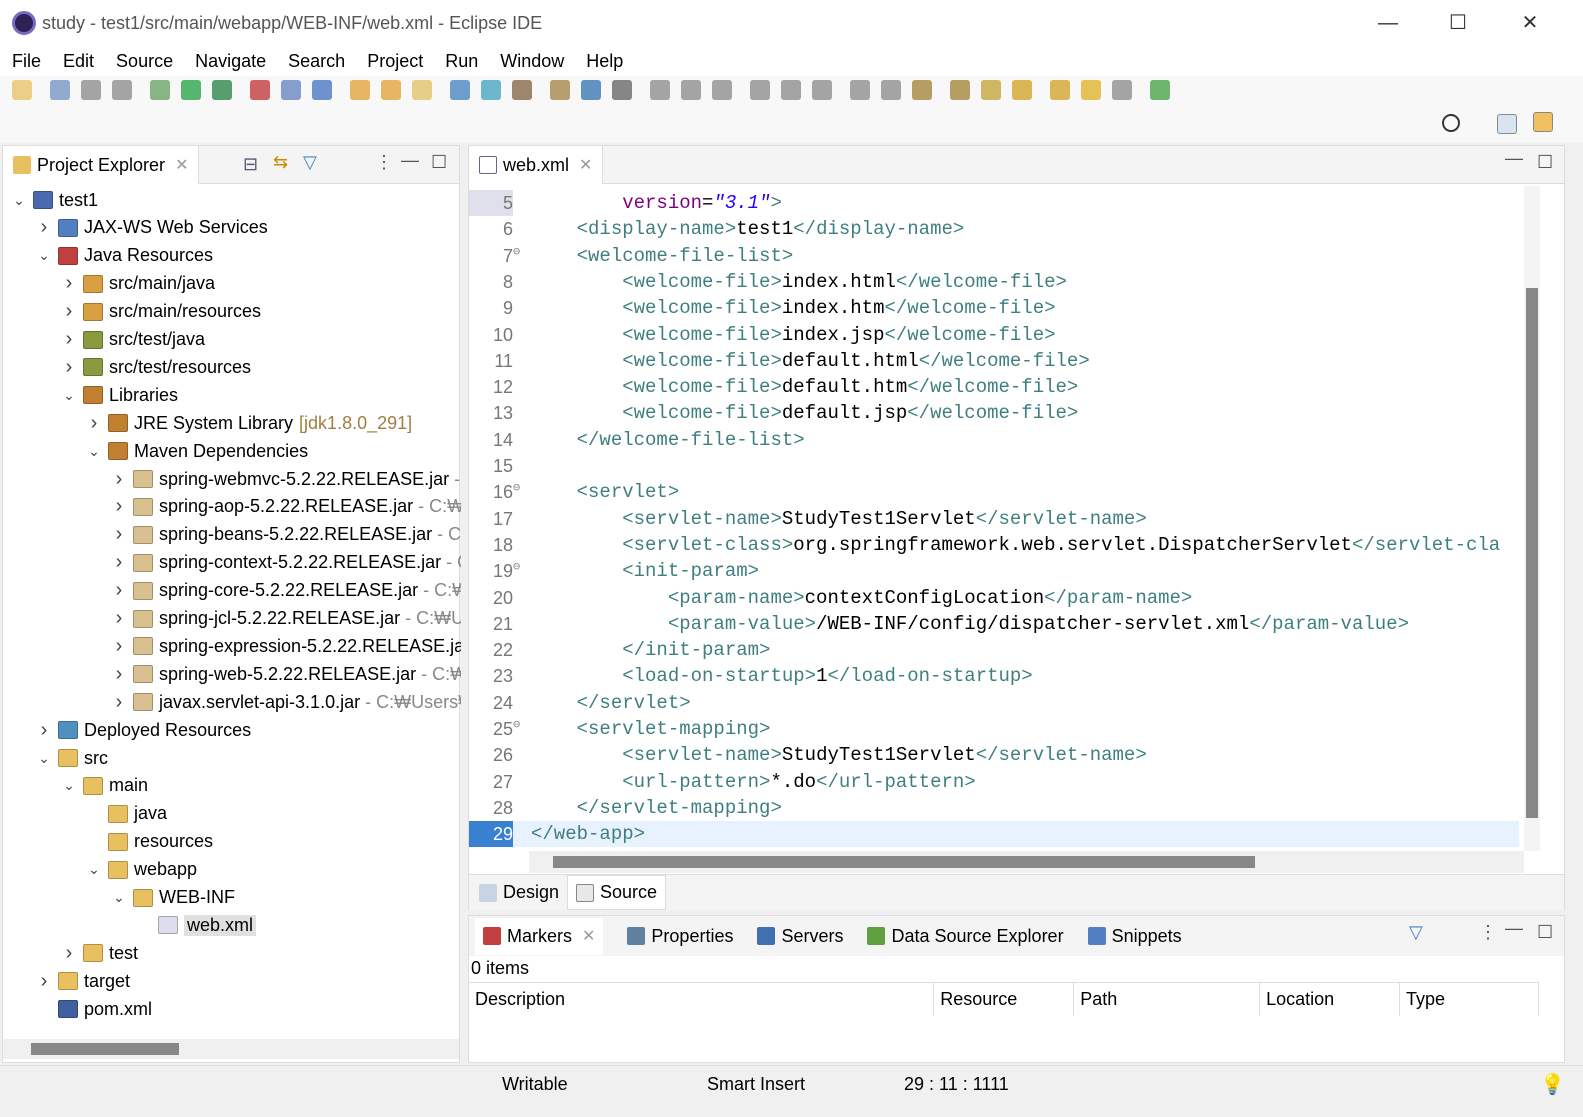 The height and width of the screenshot is (1117, 1583). What do you see at coordinates (286, 507) in the screenshot?
I see `tree-item-spring-aop-5-2-22-release-jar: › spring-aop-5.2.22.RELEASE.jar - C:₩U` at bounding box center [286, 507].